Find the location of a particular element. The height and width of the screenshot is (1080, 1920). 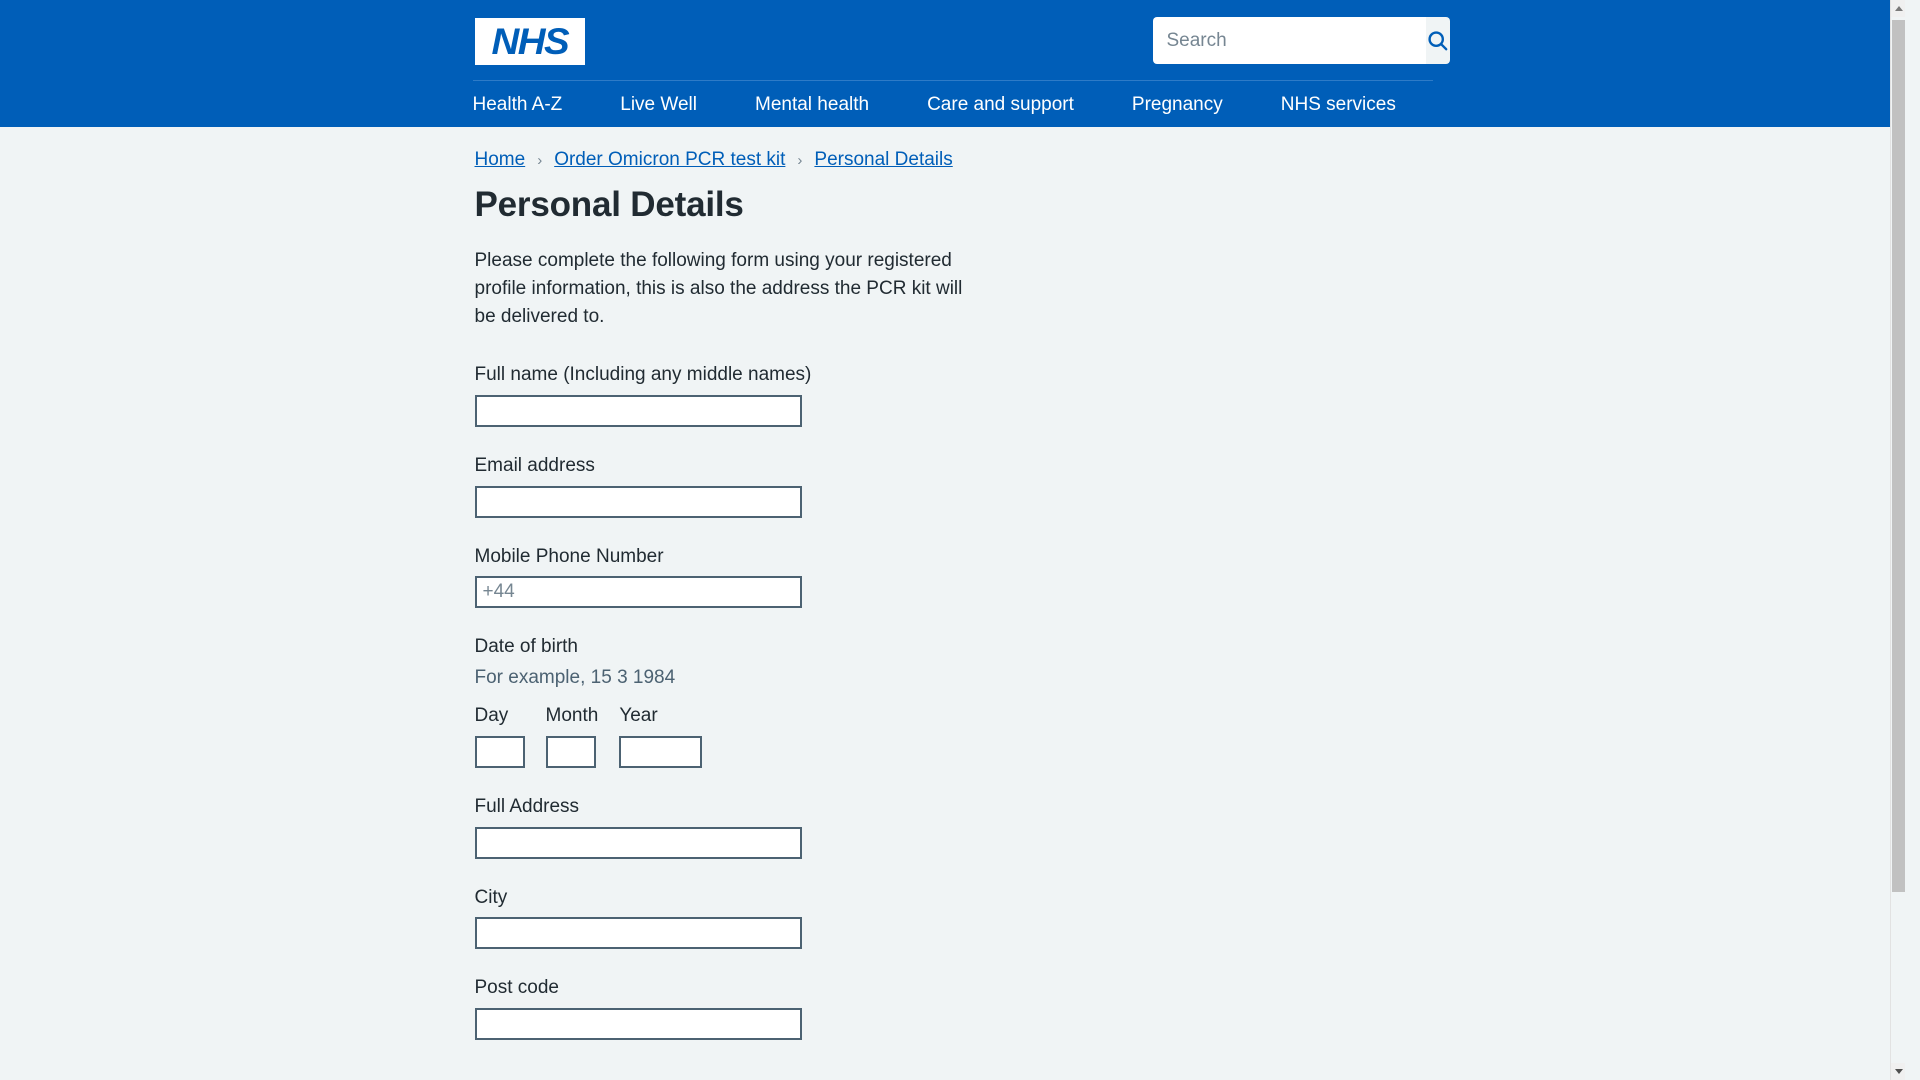

full-address-input is located at coordinates (638, 842).